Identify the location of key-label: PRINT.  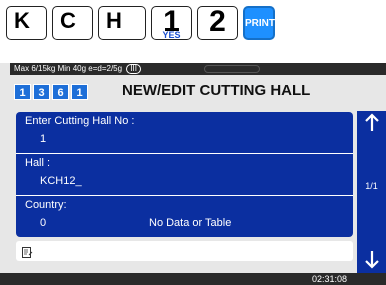
(260, 23).